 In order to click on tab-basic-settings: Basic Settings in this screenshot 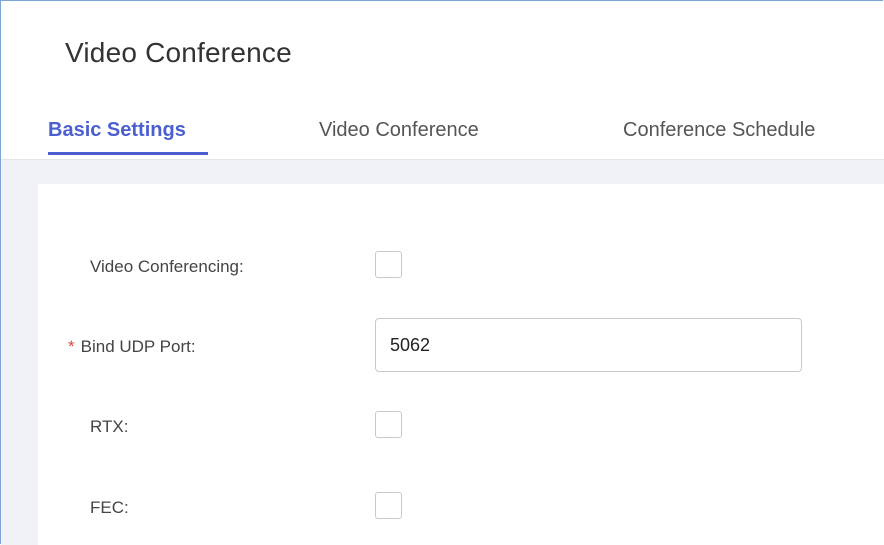, I will do `click(117, 130)`.